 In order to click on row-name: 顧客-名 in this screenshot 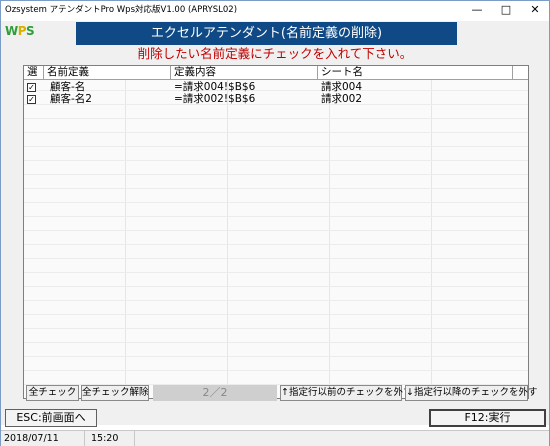, I will do `click(68, 87)`.